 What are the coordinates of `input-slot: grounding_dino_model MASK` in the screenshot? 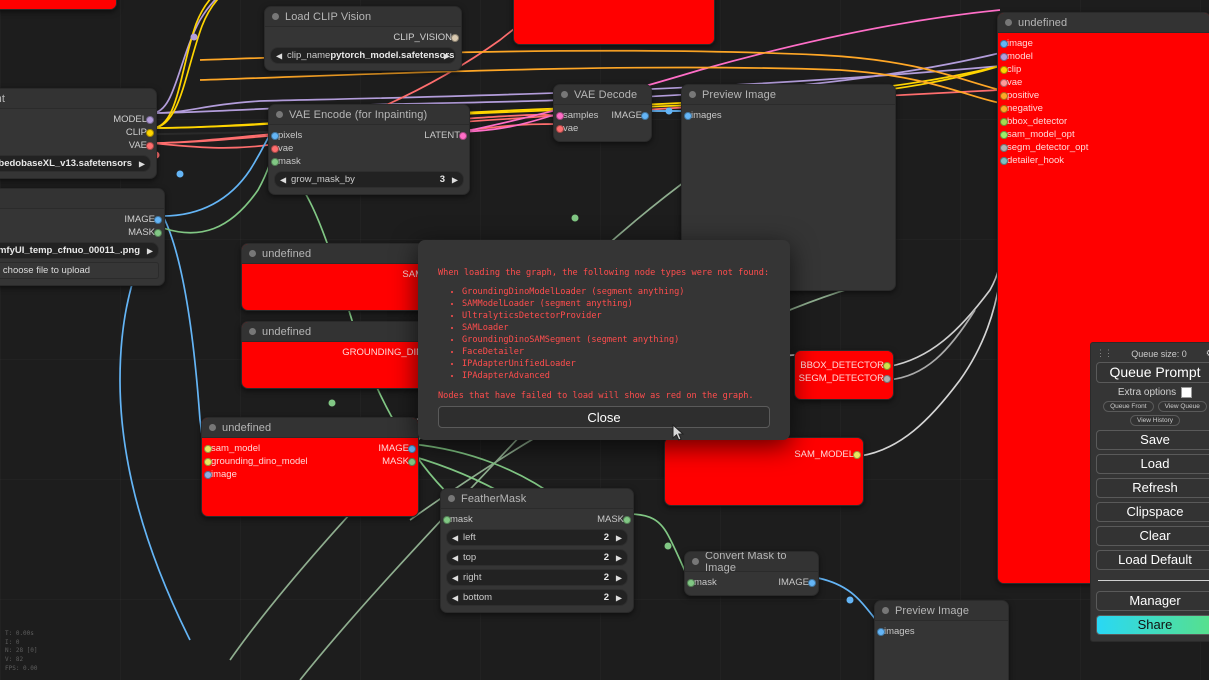 It's located at (310, 461).